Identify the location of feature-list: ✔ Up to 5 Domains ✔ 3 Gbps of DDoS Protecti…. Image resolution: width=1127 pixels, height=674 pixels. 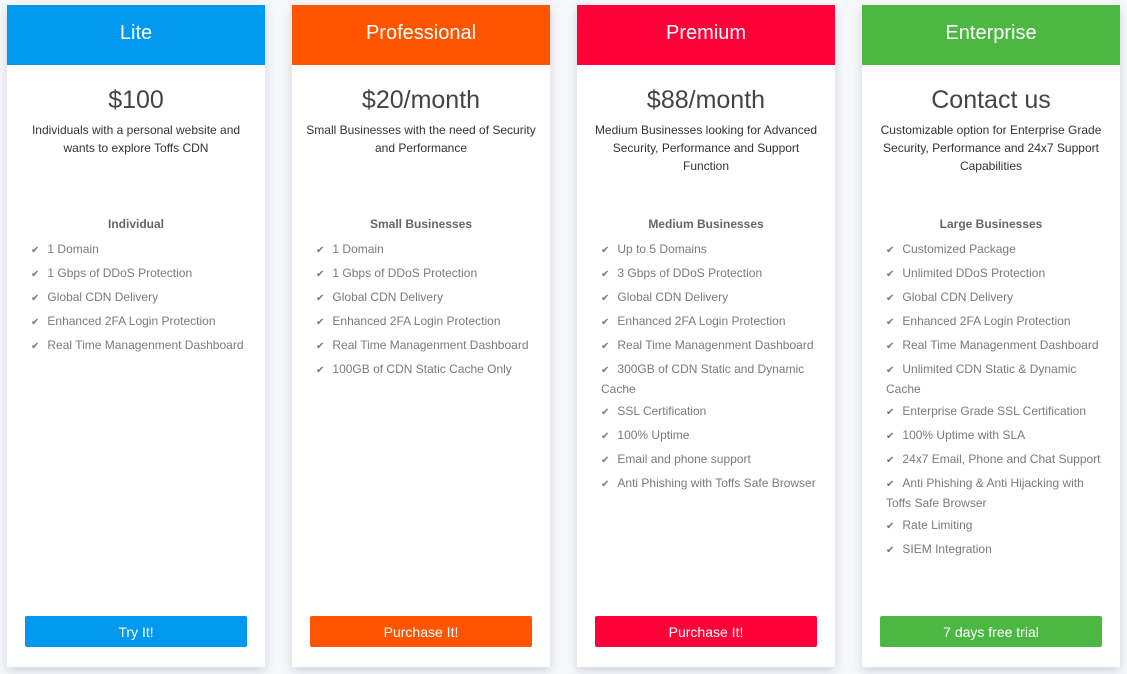
(706, 367).